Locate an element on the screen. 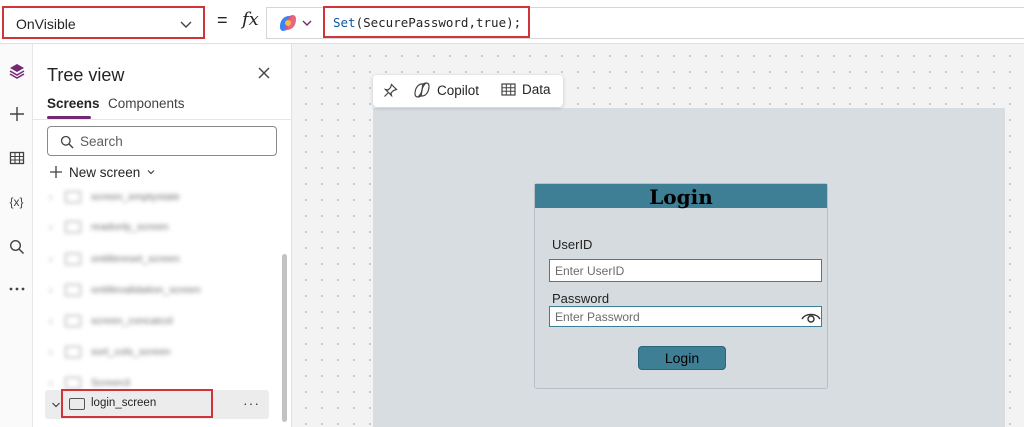 This screenshot has width=1024, height=427. data-button: Data is located at coordinates (526, 89).